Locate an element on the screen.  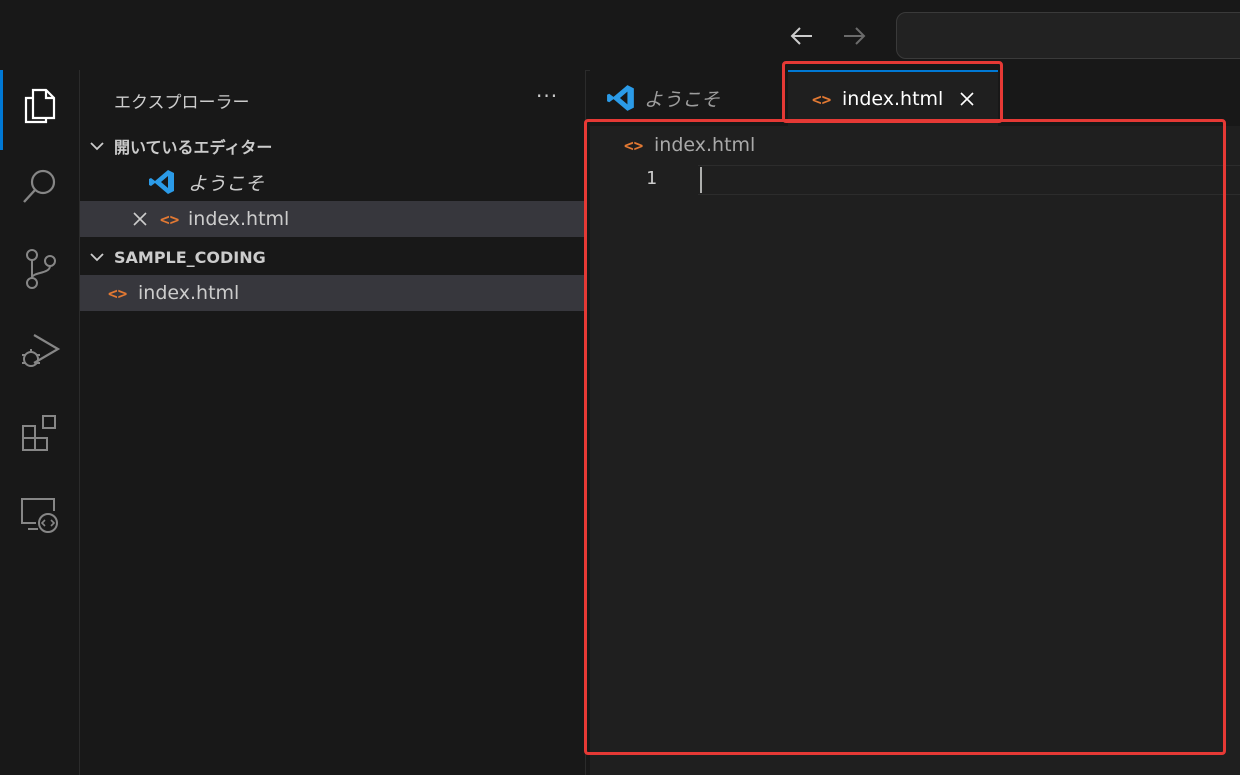
tab-bar: ようこそ <> index.html is located at coordinates (915, 98).